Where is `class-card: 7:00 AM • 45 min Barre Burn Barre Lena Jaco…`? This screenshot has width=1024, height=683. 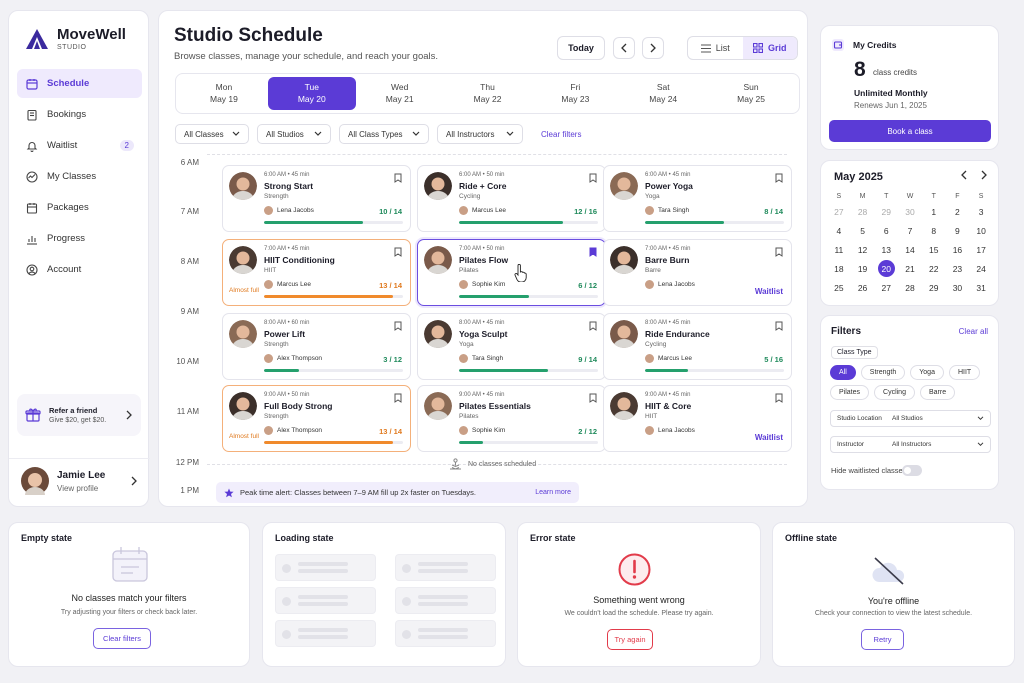 class-card: 7:00 AM • 45 min Barre Burn Barre Lena Jaco… is located at coordinates (697, 272).